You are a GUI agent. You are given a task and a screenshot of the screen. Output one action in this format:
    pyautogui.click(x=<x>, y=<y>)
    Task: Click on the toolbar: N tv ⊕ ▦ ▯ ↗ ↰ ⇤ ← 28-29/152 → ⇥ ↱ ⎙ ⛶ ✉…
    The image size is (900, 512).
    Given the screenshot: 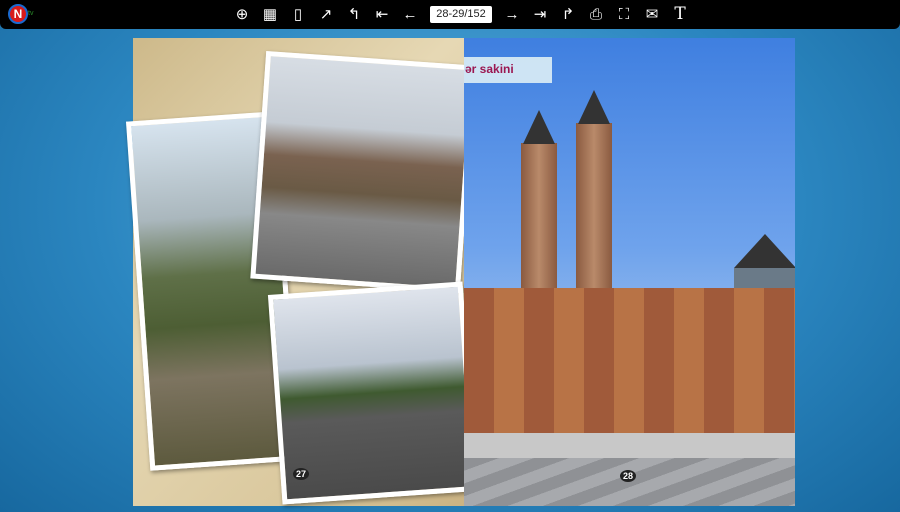 What is the action you would take?
    pyautogui.click(x=450, y=14)
    